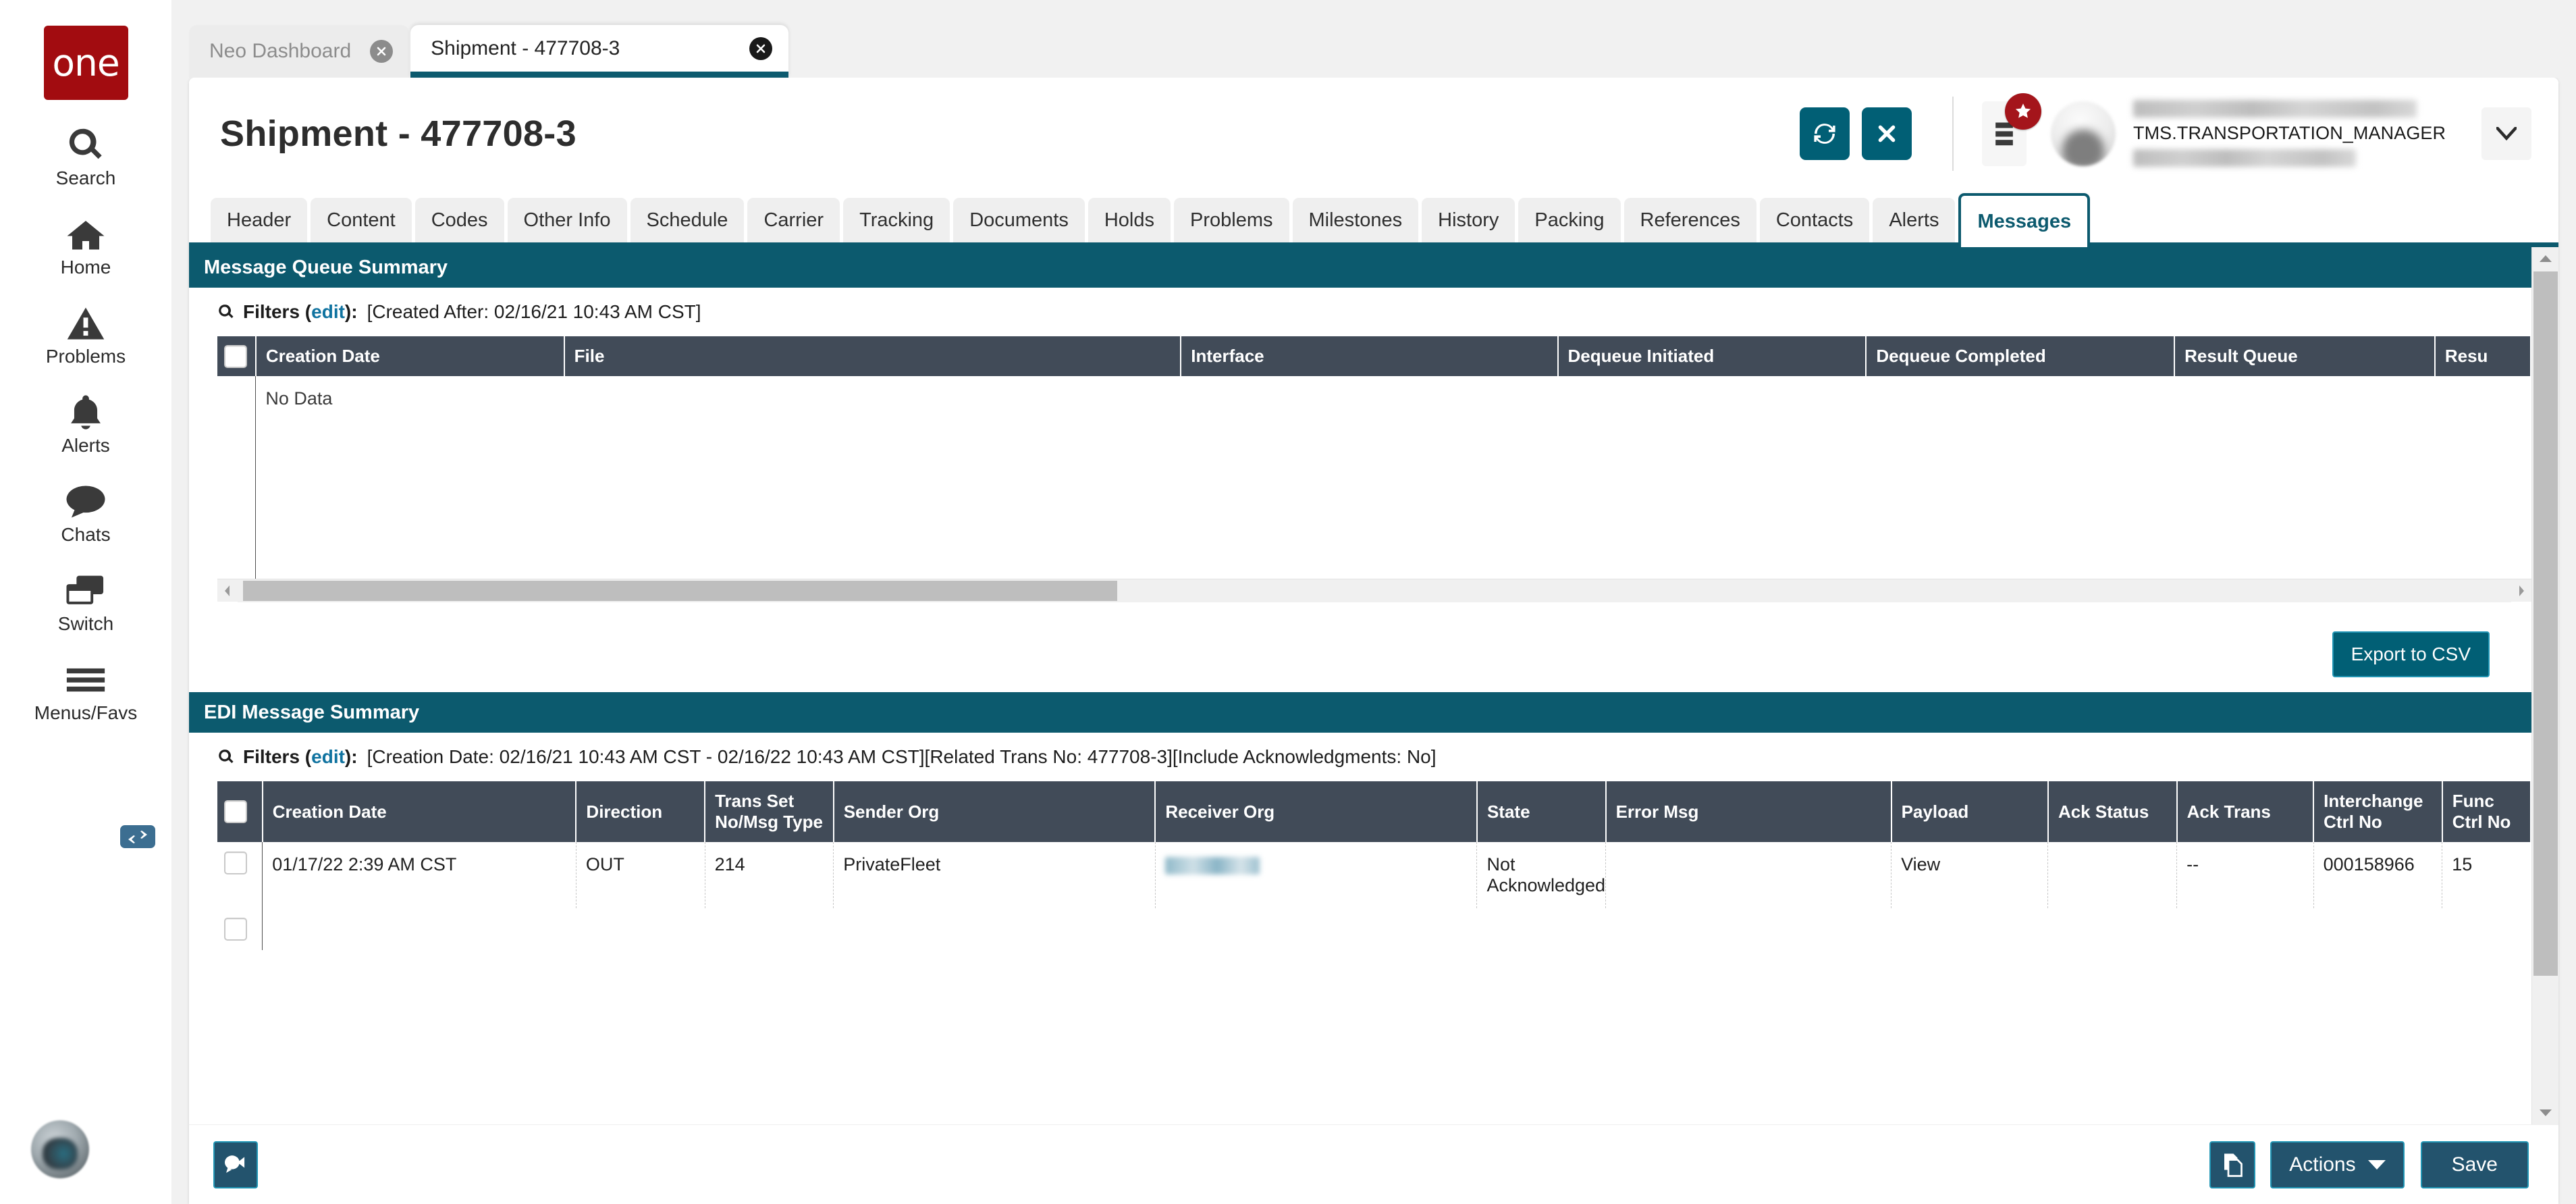  I want to click on content-vertical-scrollbar, so click(2544, 685).